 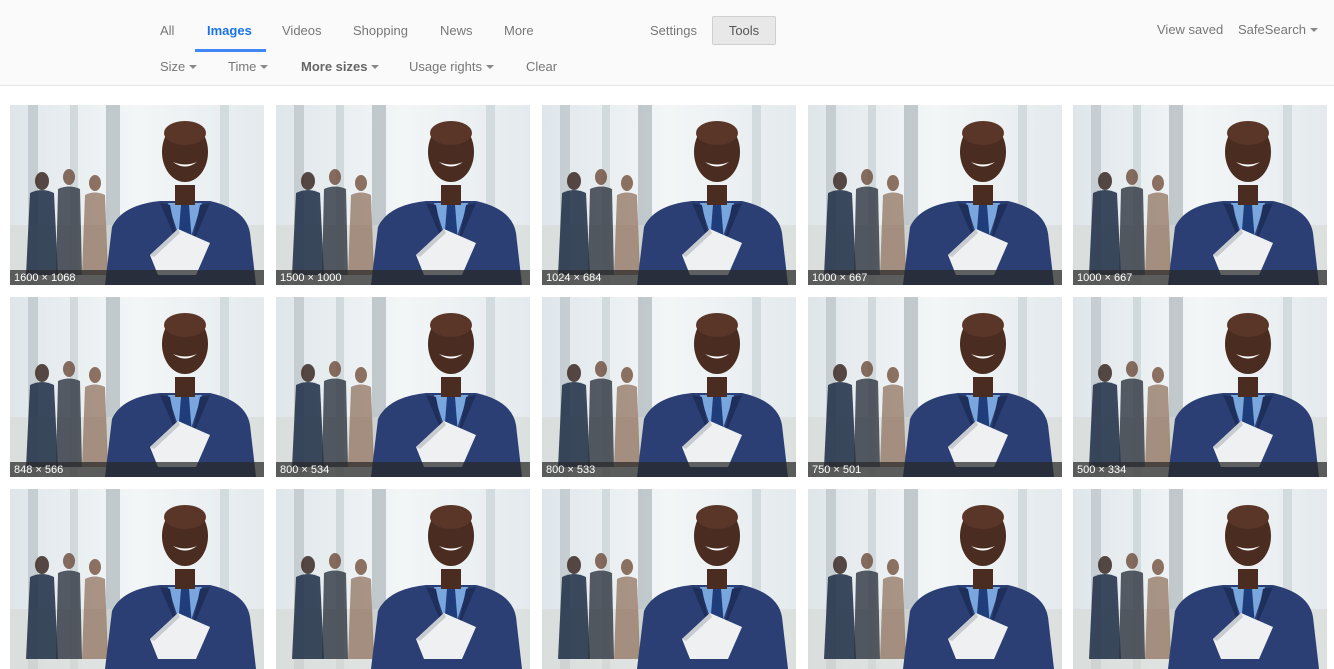 I want to click on image-result-thumbnail: 1024 × 684, so click(x=669, y=195).